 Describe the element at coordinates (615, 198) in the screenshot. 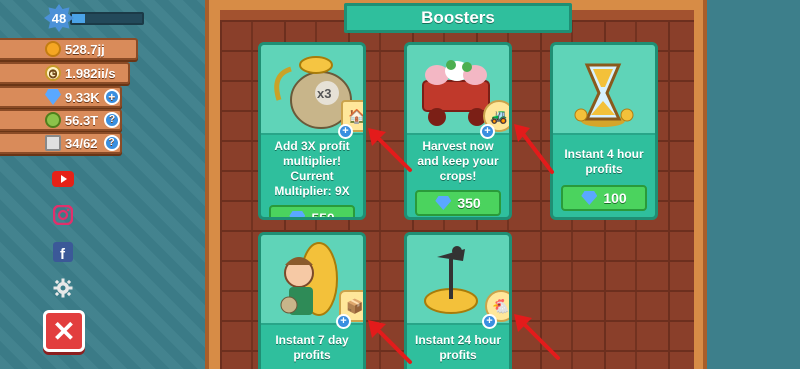

I see `price-label: 100` at that location.